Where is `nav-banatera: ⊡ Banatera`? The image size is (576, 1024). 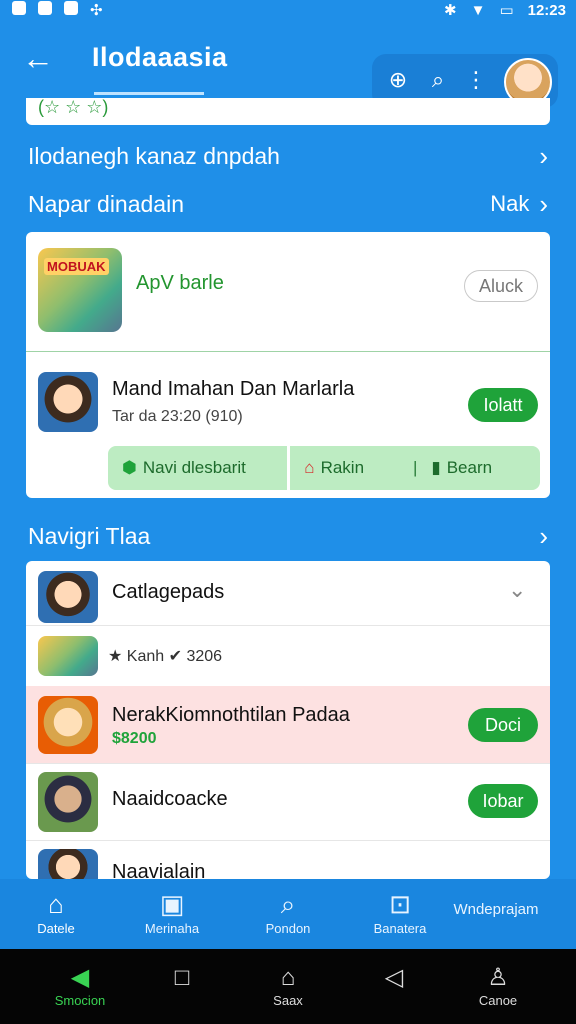 nav-banatera: ⊡ Banatera is located at coordinates (400, 911).